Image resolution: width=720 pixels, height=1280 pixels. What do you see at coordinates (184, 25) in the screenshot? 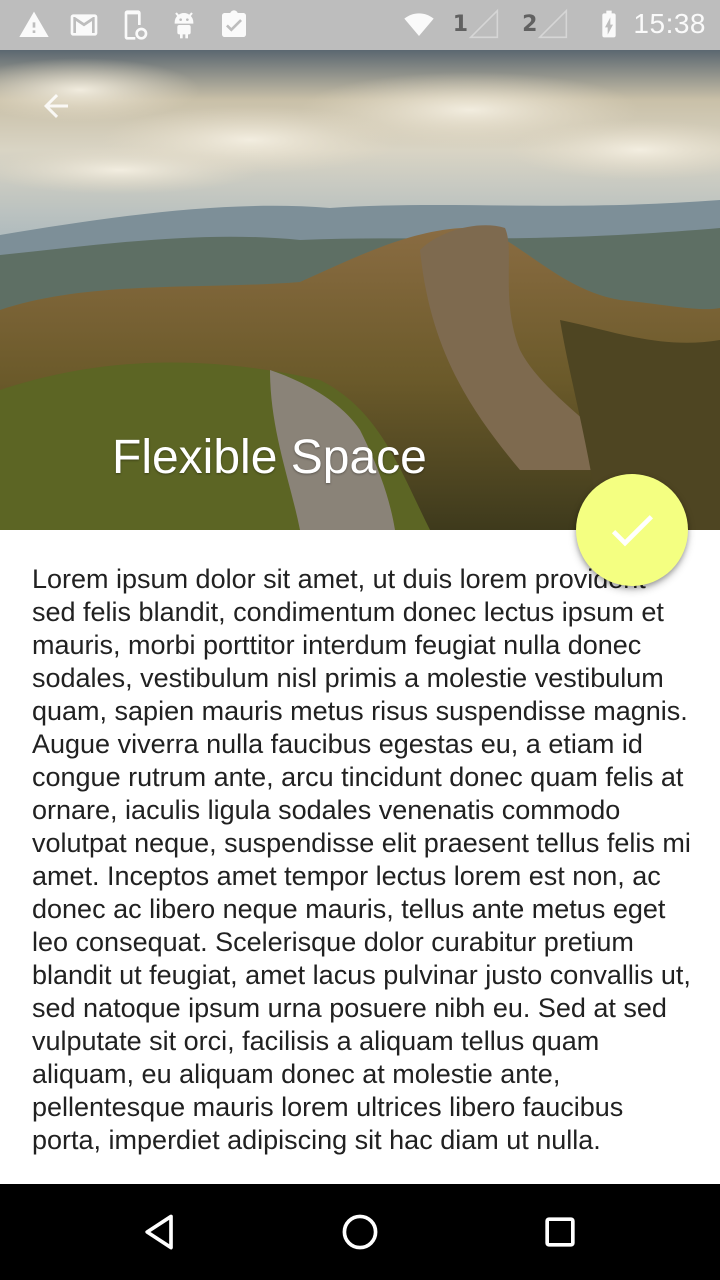
I see `android-icon` at bounding box center [184, 25].